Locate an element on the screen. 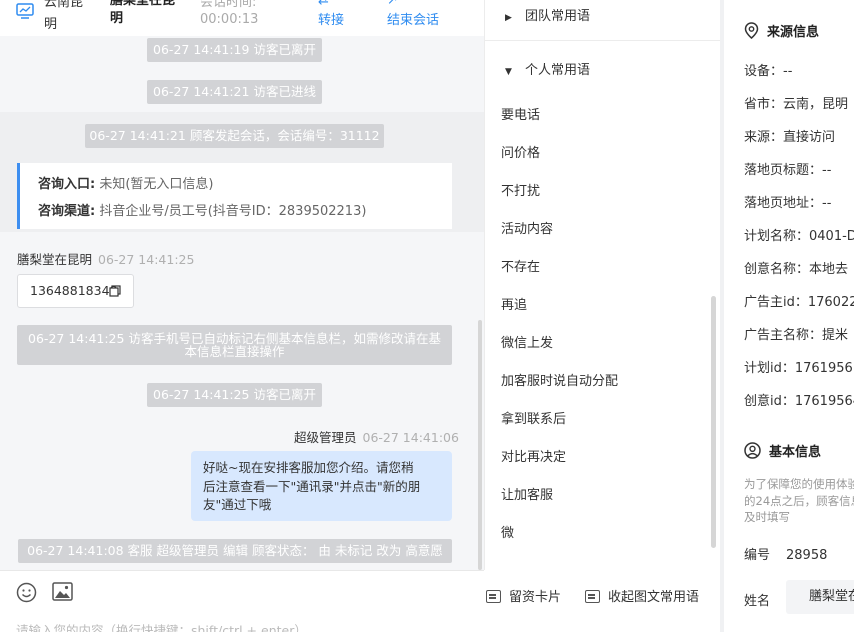  source-info-title: 来源信息 is located at coordinates (793, 32).